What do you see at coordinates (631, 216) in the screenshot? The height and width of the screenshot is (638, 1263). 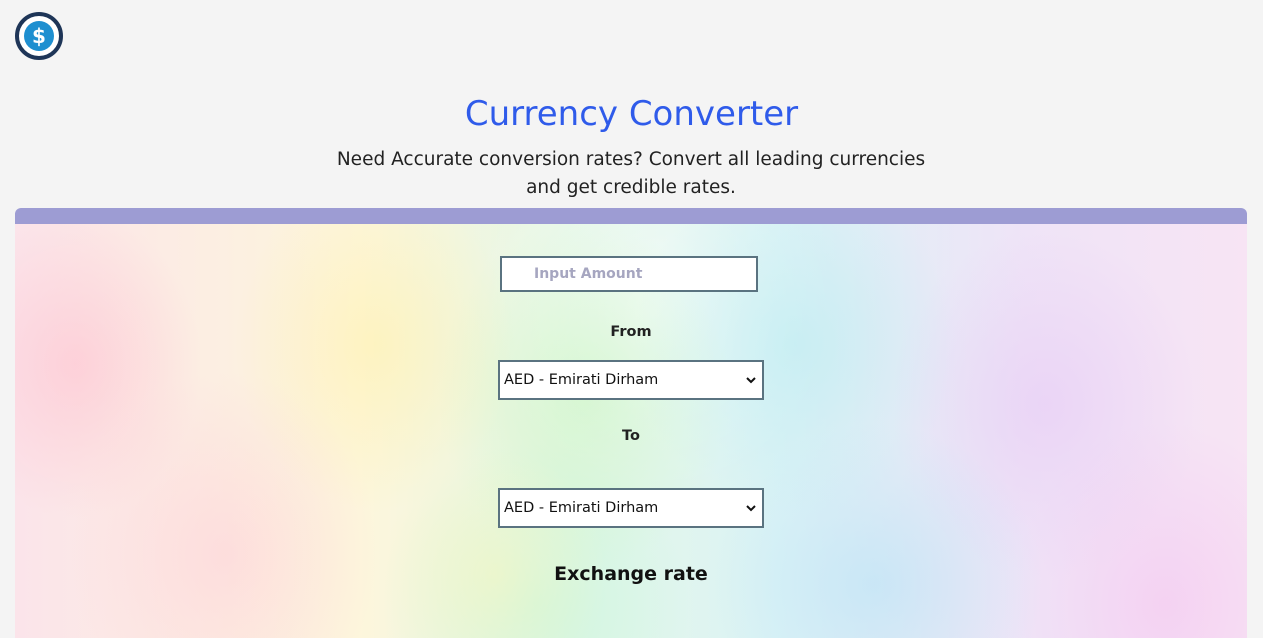 I see `card-top-bar` at bounding box center [631, 216].